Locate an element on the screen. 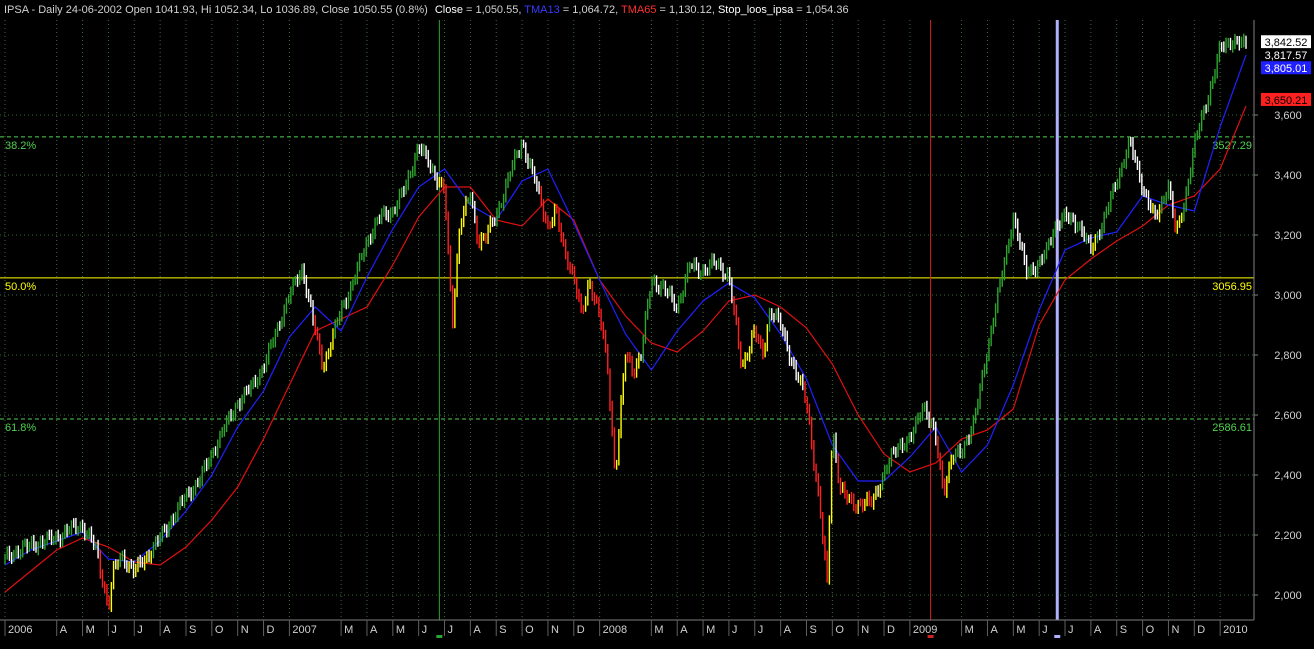 This screenshot has width=1314, height=649. header-tma65-label: TMA65 is located at coordinates (638, 10).